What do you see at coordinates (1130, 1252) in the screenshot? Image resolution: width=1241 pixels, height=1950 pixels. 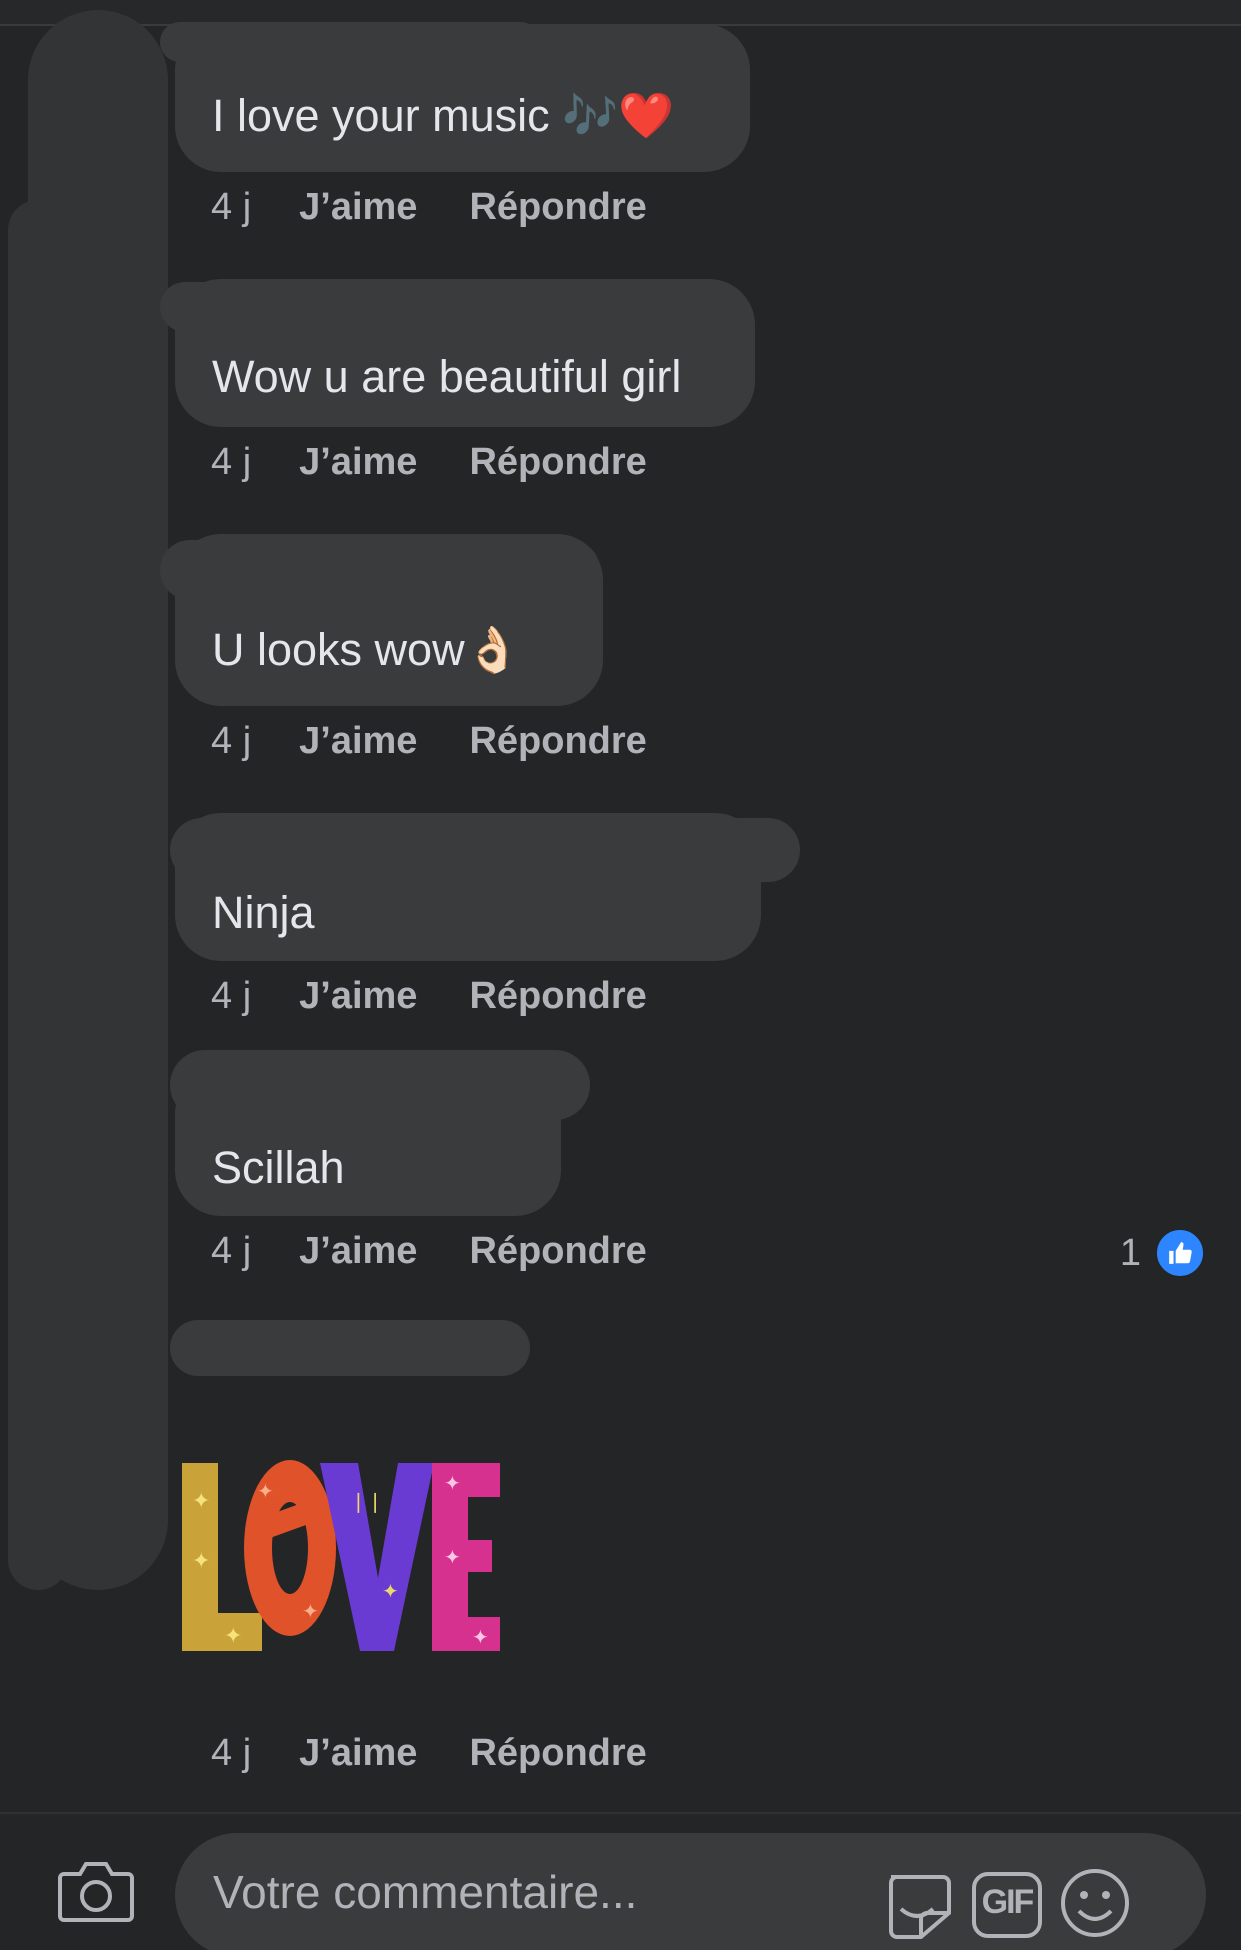 I see `reaction-count: 1` at bounding box center [1130, 1252].